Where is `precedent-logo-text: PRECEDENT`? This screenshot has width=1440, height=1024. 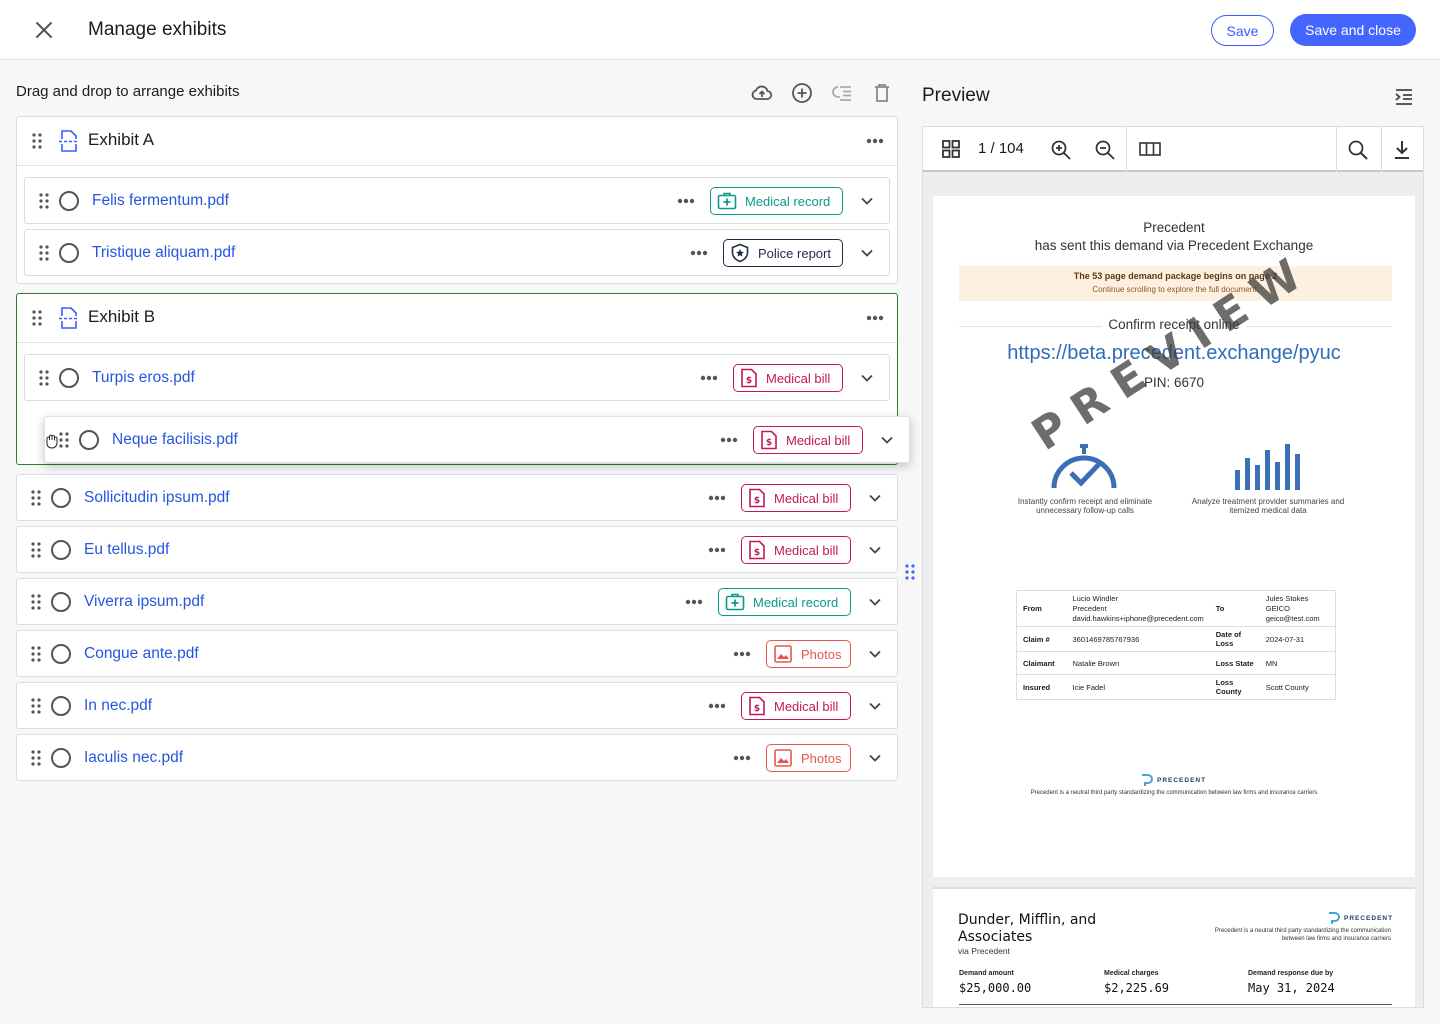 precedent-logo-text: PRECEDENT is located at coordinates (1182, 780).